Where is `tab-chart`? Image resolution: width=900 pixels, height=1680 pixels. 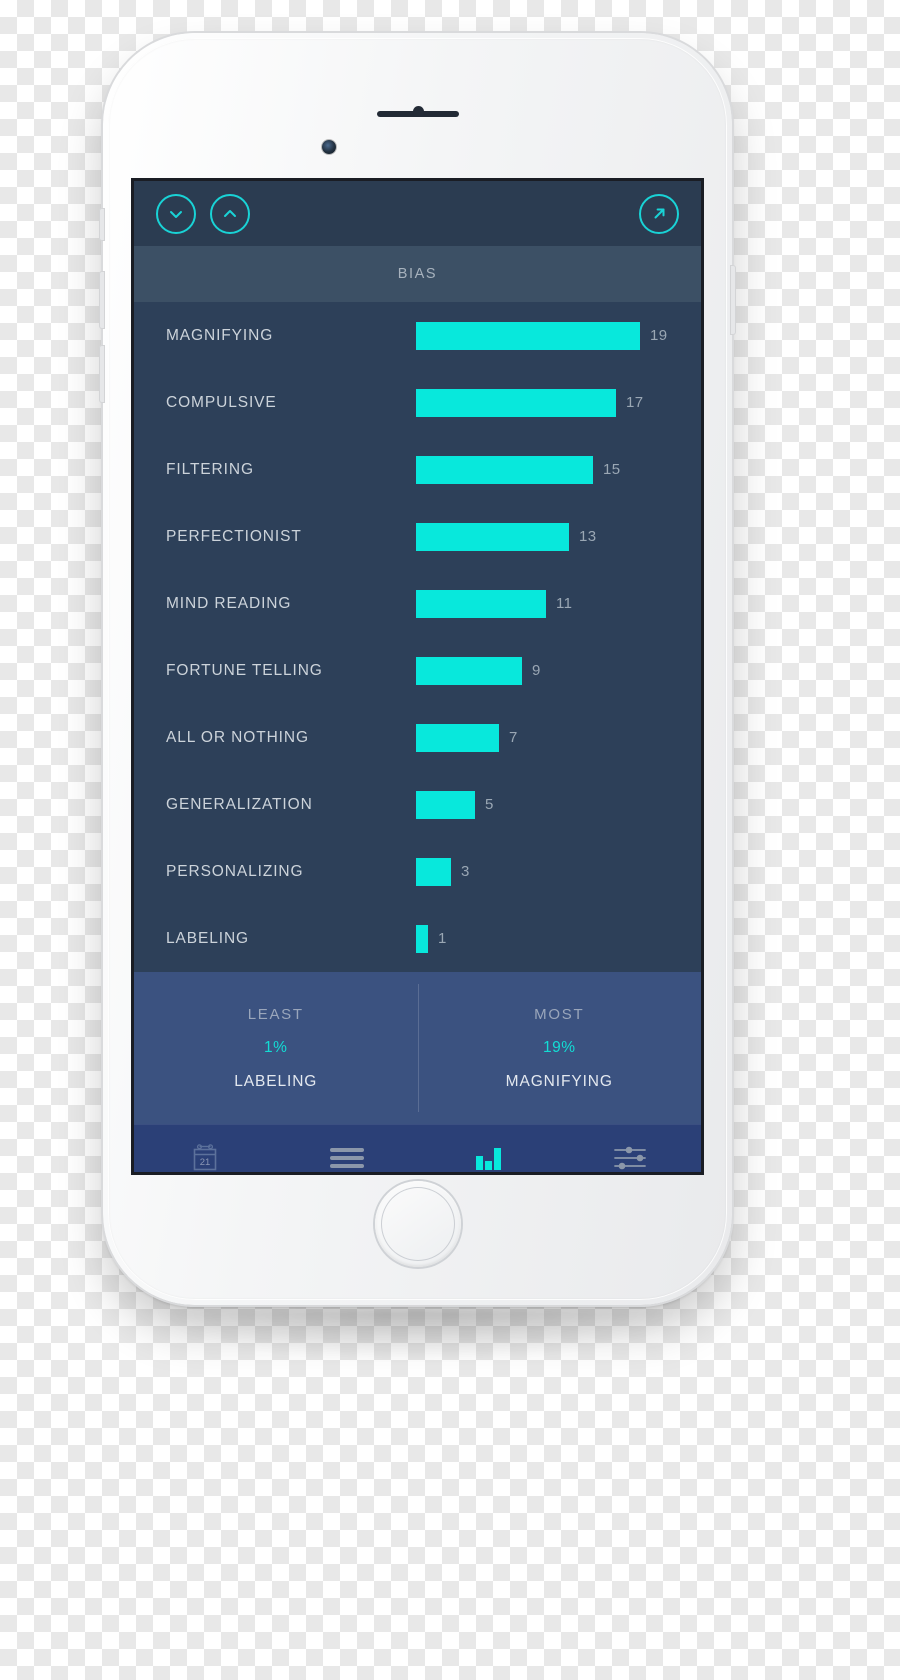
tab-chart is located at coordinates (489, 1148).